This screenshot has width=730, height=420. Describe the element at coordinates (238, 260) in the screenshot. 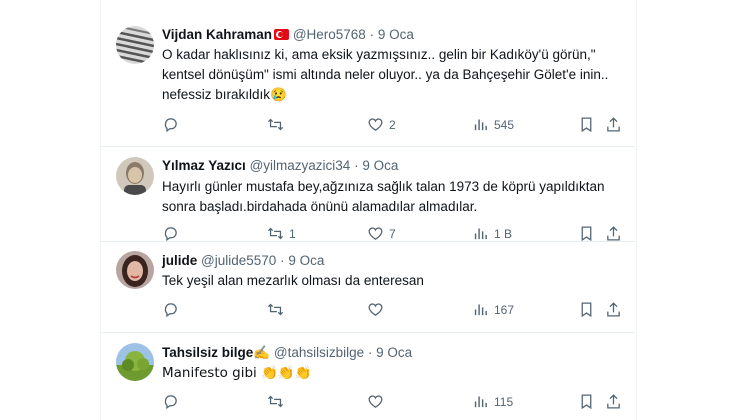

I see `author-handle: @julide5570` at that location.